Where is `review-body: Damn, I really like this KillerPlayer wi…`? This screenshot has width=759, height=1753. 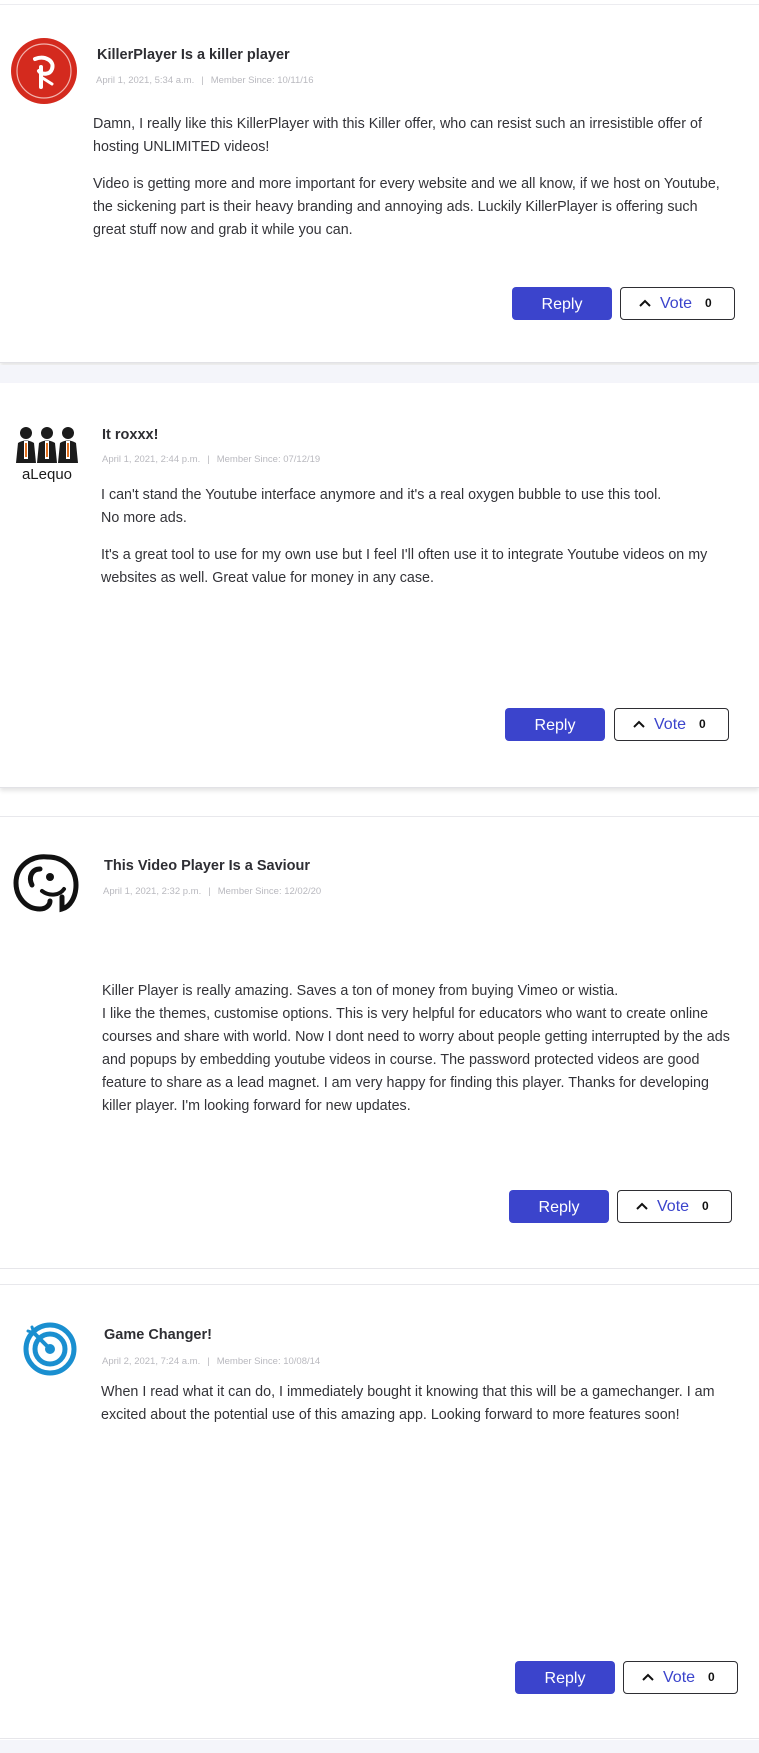
review-body: Damn, I really like this KillerPlayer wi… is located at coordinates (413, 184).